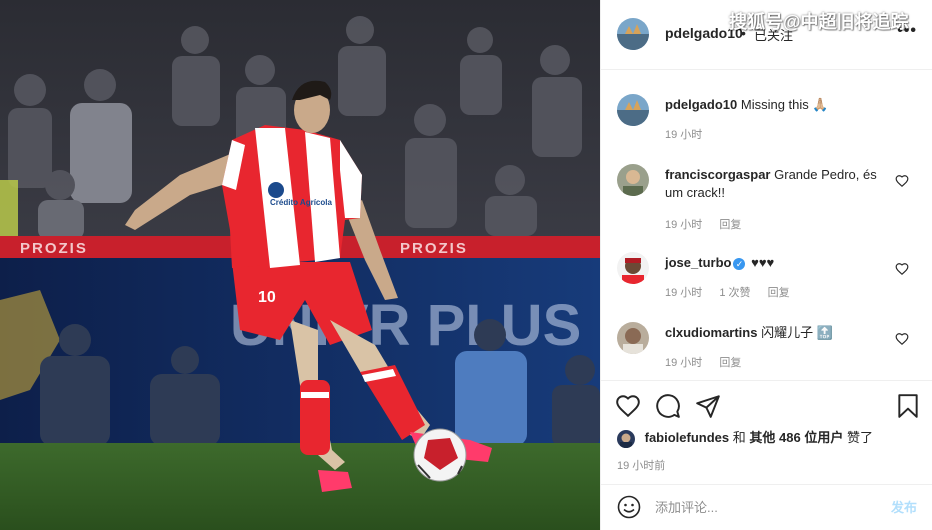 The height and width of the screenshot is (530, 932). I want to click on comment-text: clxudiomartins 闪耀儿子 🔝, so click(775, 333).